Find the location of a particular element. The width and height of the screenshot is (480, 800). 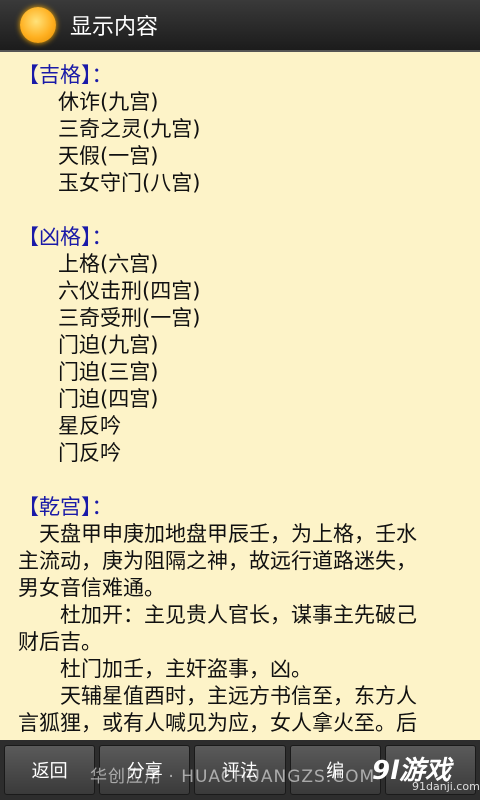

list-item: 玉女守门(八宫) is located at coordinates (129, 183).